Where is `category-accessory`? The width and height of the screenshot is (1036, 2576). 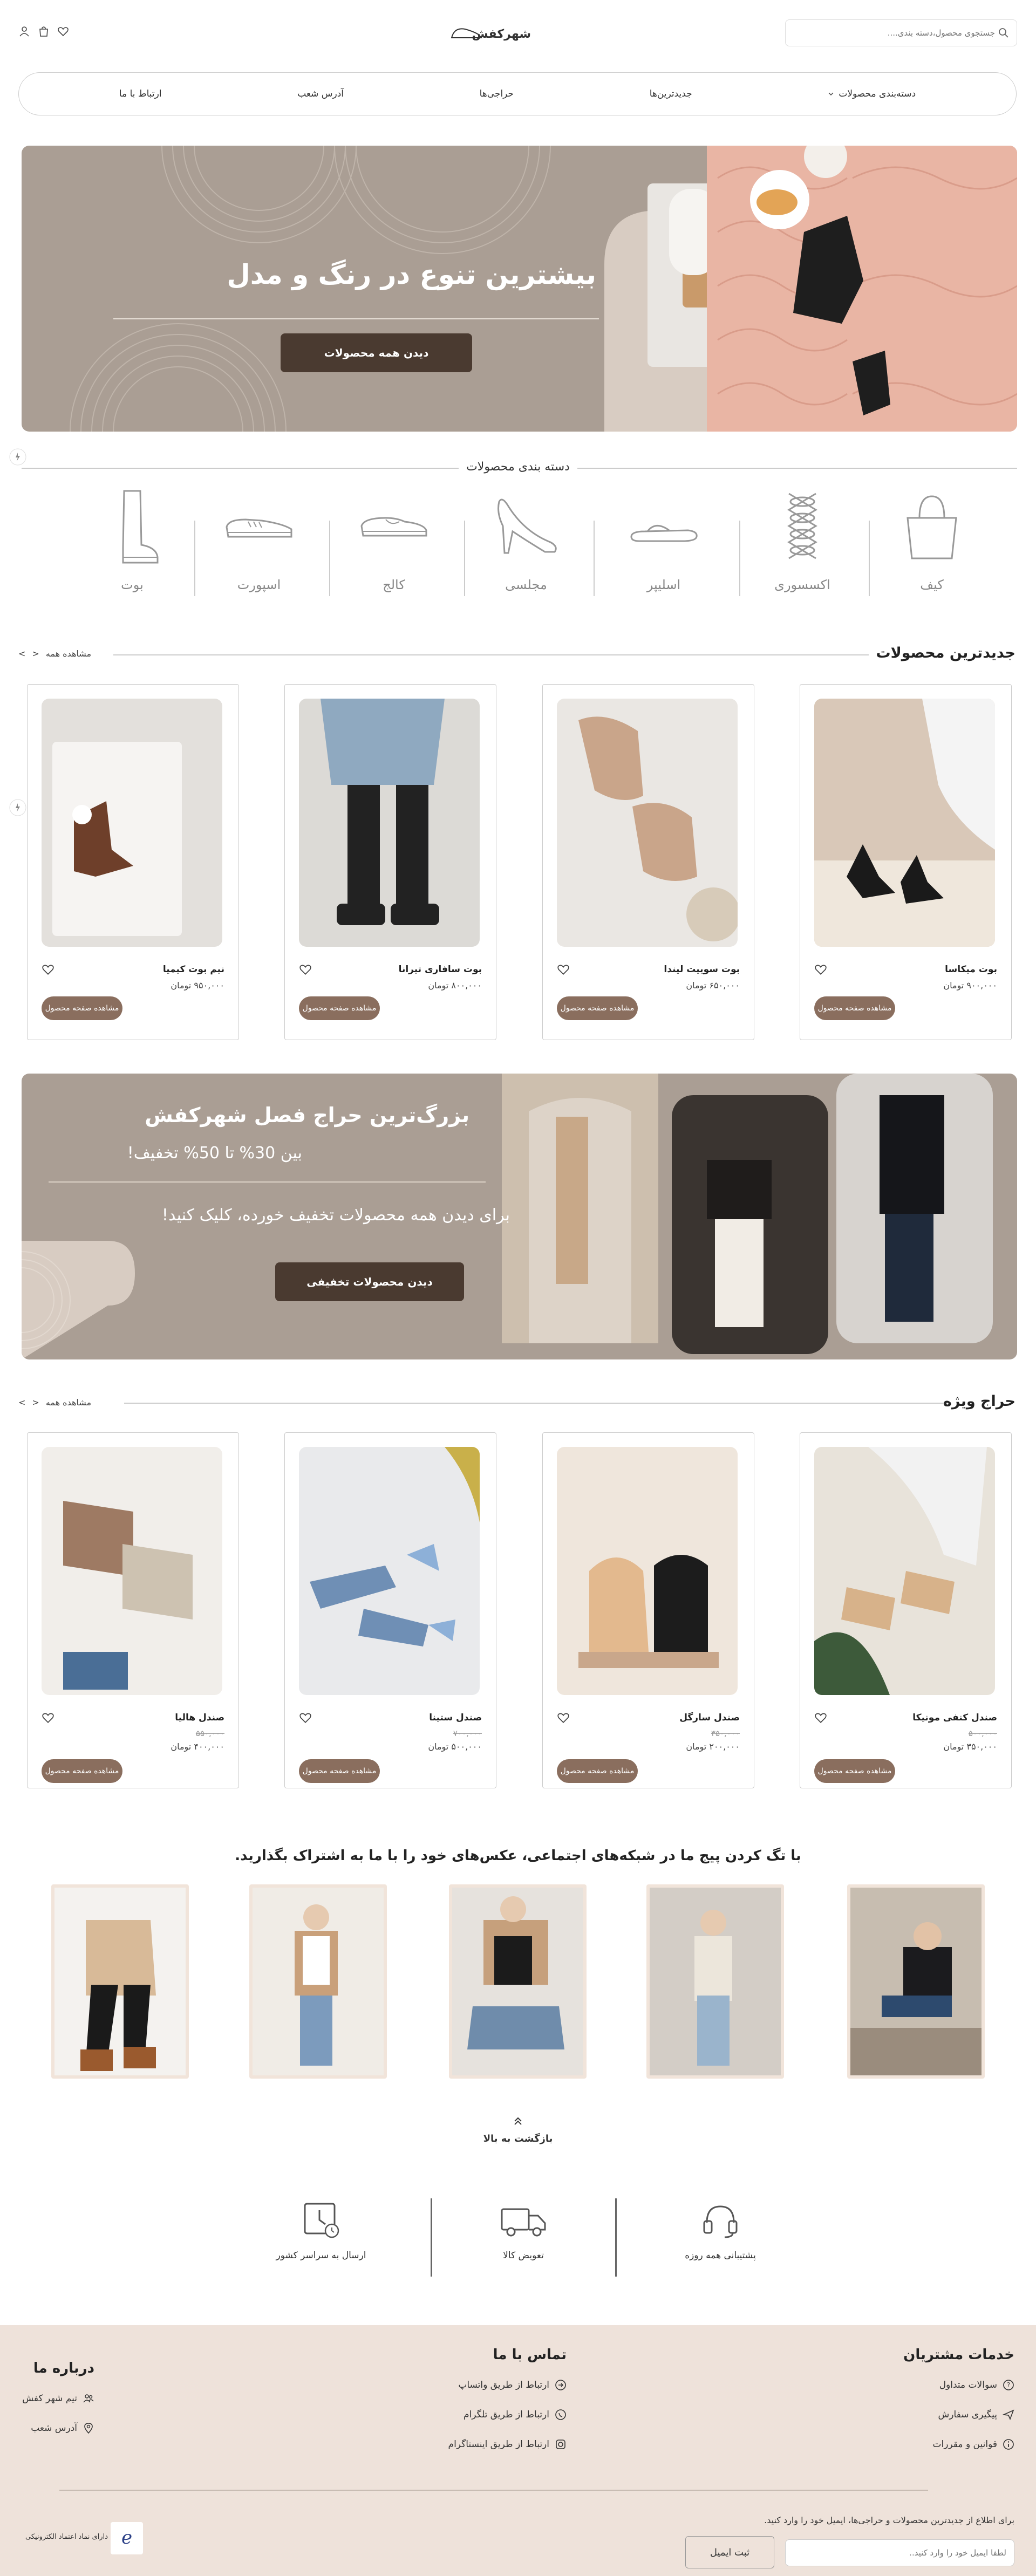
category-accessory is located at coordinates (802, 529).